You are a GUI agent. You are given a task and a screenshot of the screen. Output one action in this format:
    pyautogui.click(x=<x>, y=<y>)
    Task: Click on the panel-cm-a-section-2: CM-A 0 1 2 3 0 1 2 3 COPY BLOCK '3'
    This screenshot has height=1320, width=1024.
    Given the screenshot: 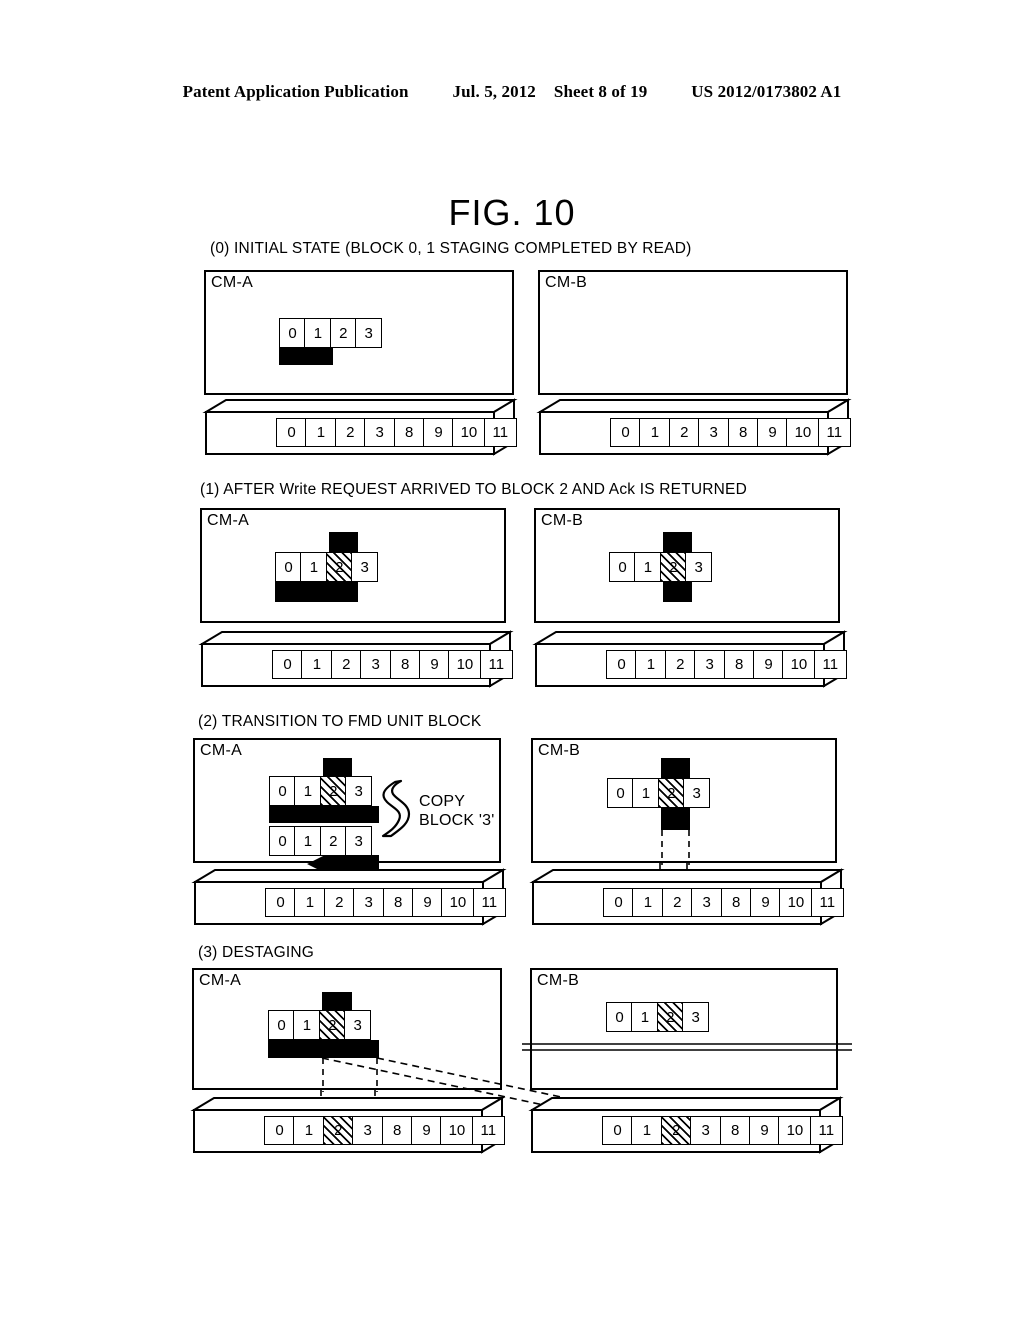 What is the action you would take?
    pyautogui.click(x=347, y=805)
    